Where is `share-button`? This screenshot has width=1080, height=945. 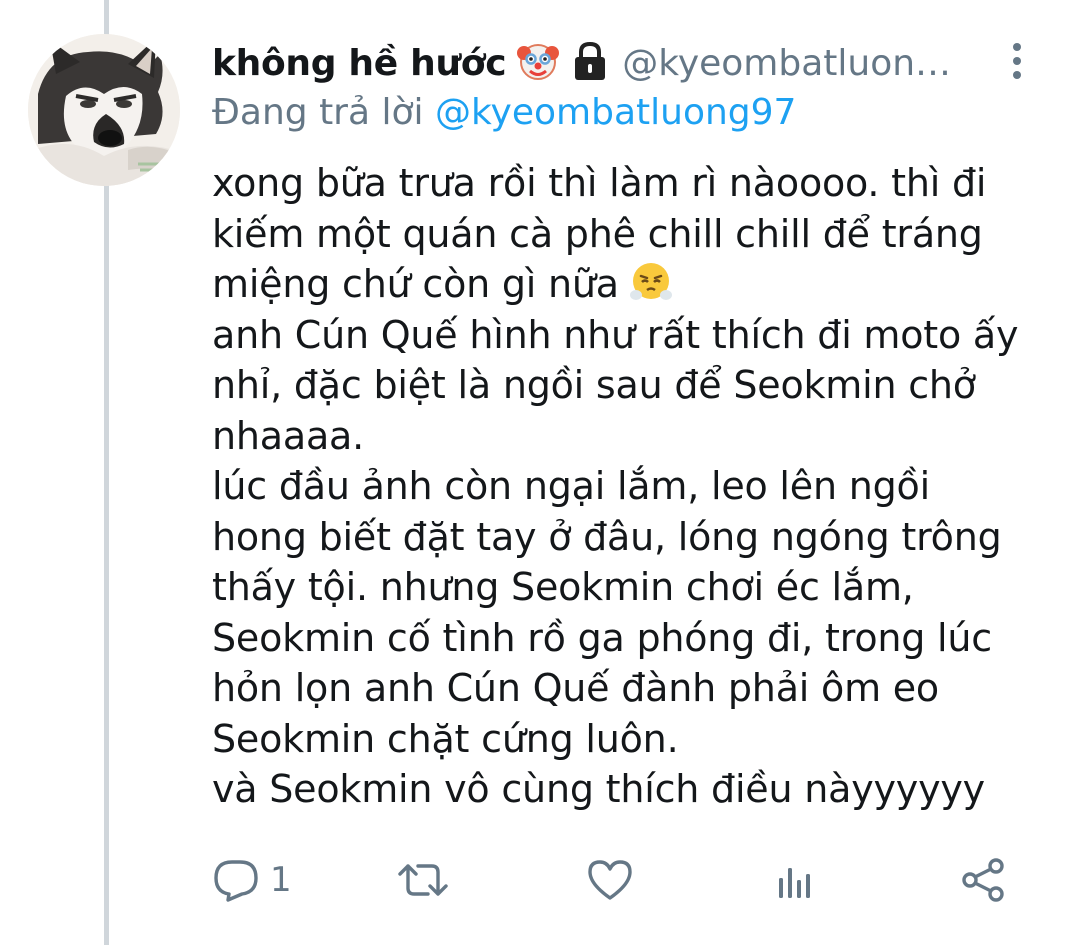 share-button is located at coordinates (983, 880).